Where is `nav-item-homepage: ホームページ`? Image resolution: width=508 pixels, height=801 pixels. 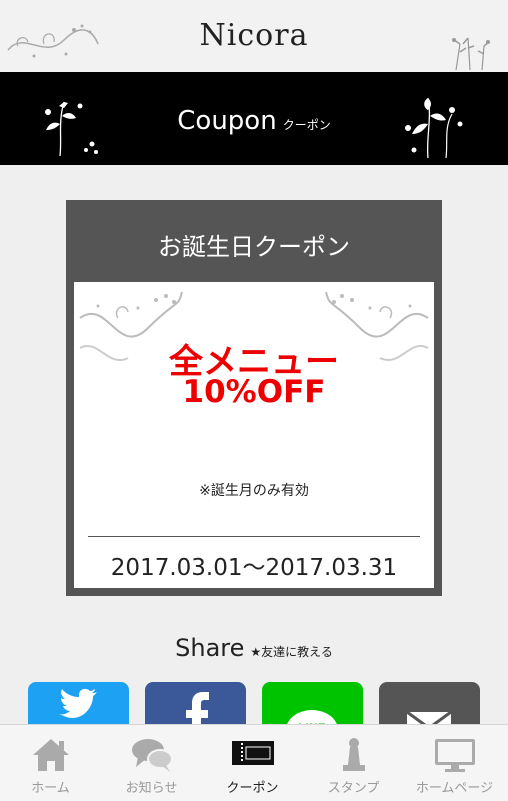 nav-item-homepage: ホームページ is located at coordinates (454, 763).